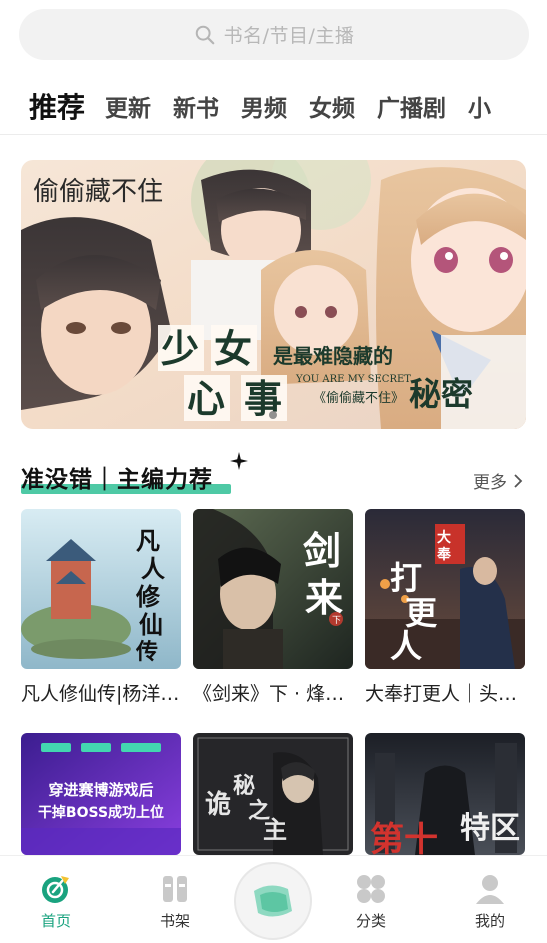 This screenshot has width=547, height=943. Describe the element at coordinates (273, 134) in the screenshot. I see `tabs-divider` at that location.